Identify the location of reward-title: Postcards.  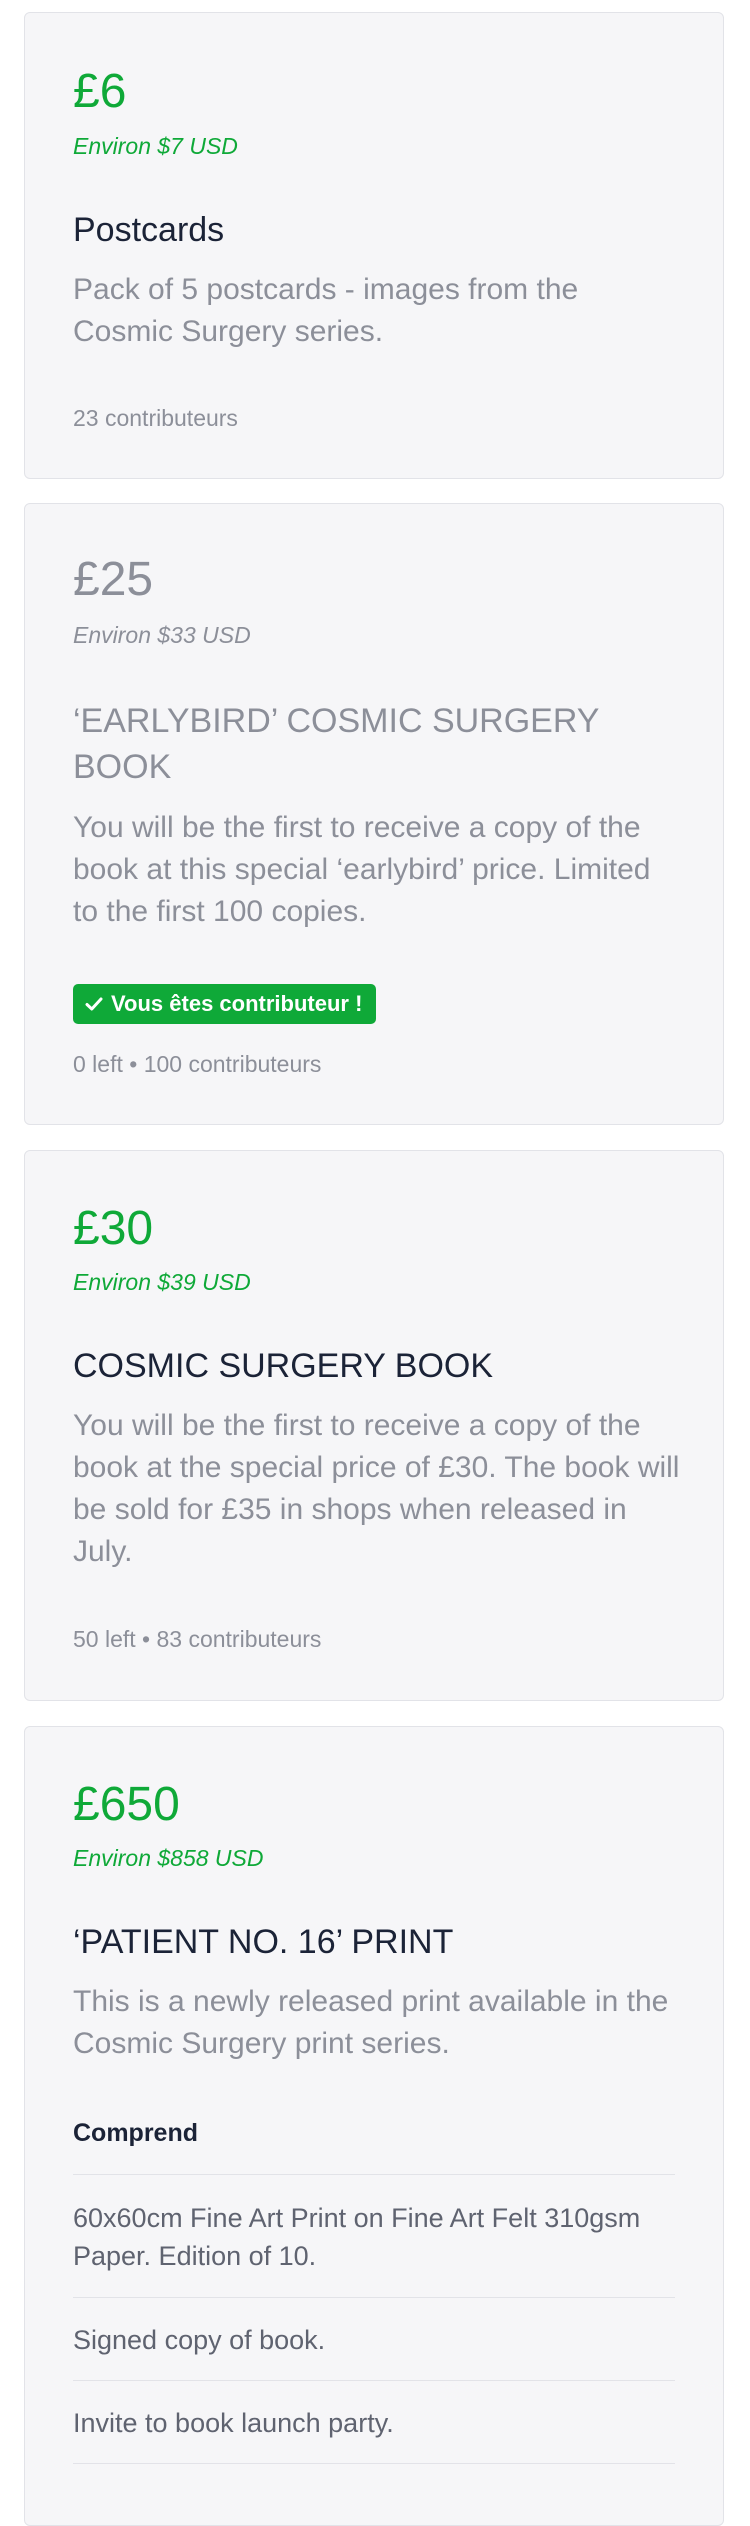
(149, 230).